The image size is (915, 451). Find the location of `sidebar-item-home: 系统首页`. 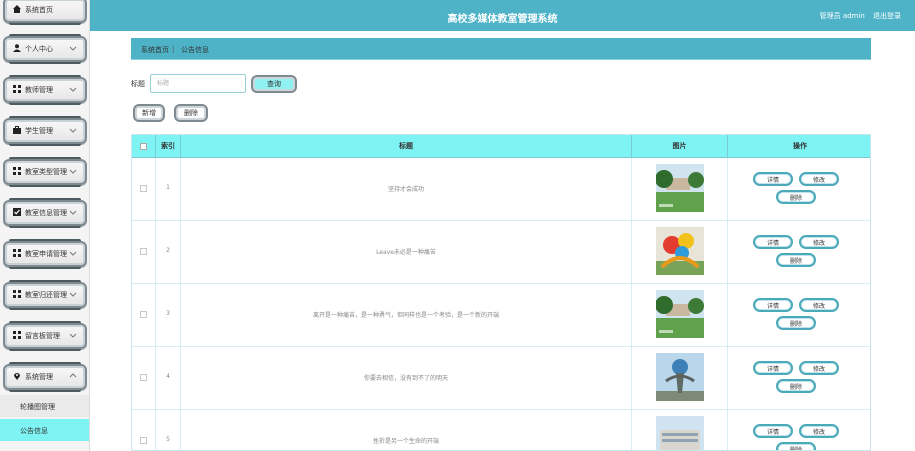

sidebar-item-home: 系统首页 is located at coordinates (45, 12).